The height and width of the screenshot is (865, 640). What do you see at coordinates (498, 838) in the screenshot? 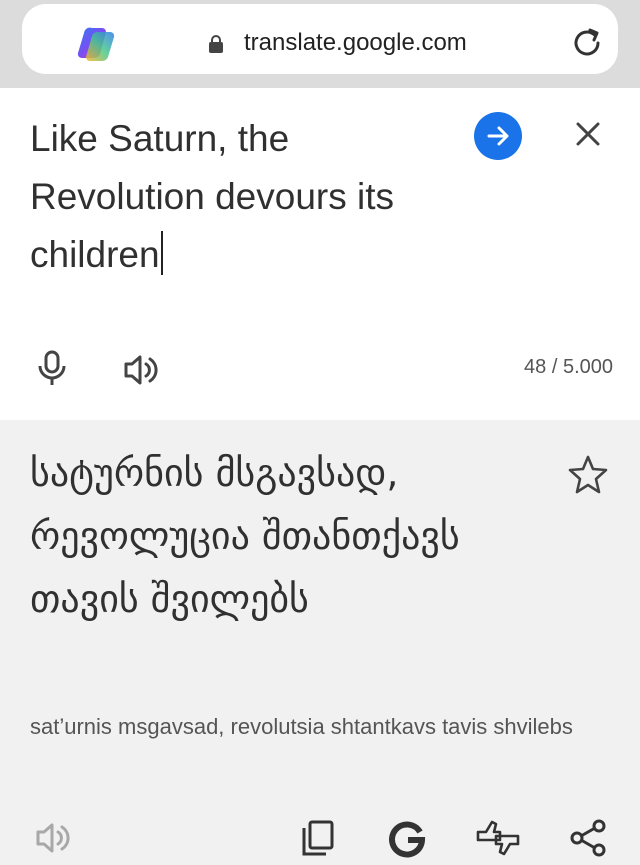
I see `feedback-icon` at bounding box center [498, 838].